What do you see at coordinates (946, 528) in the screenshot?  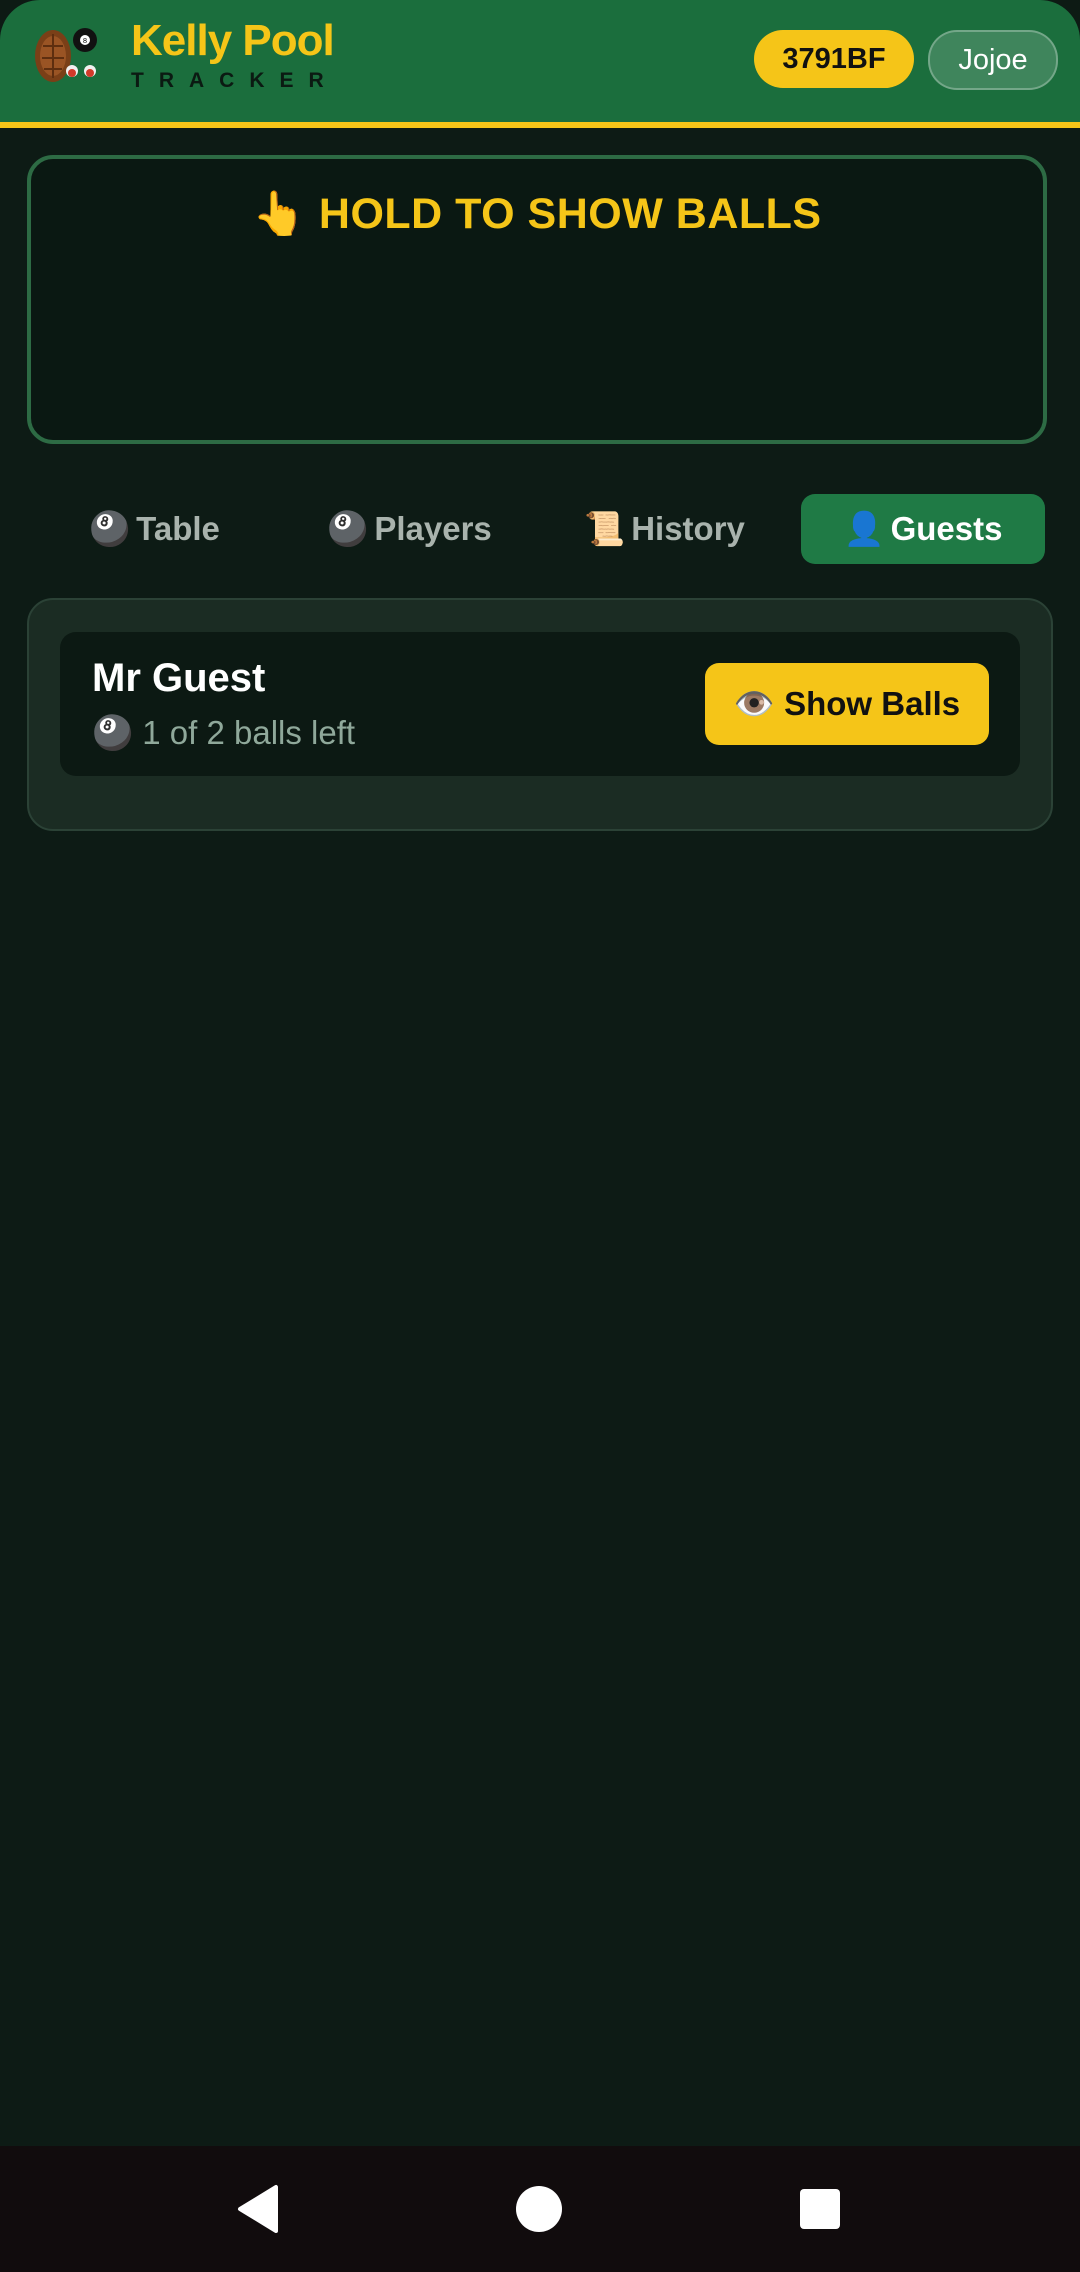 I see `tab-guests-label: Guests` at bounding box center [946, 528].